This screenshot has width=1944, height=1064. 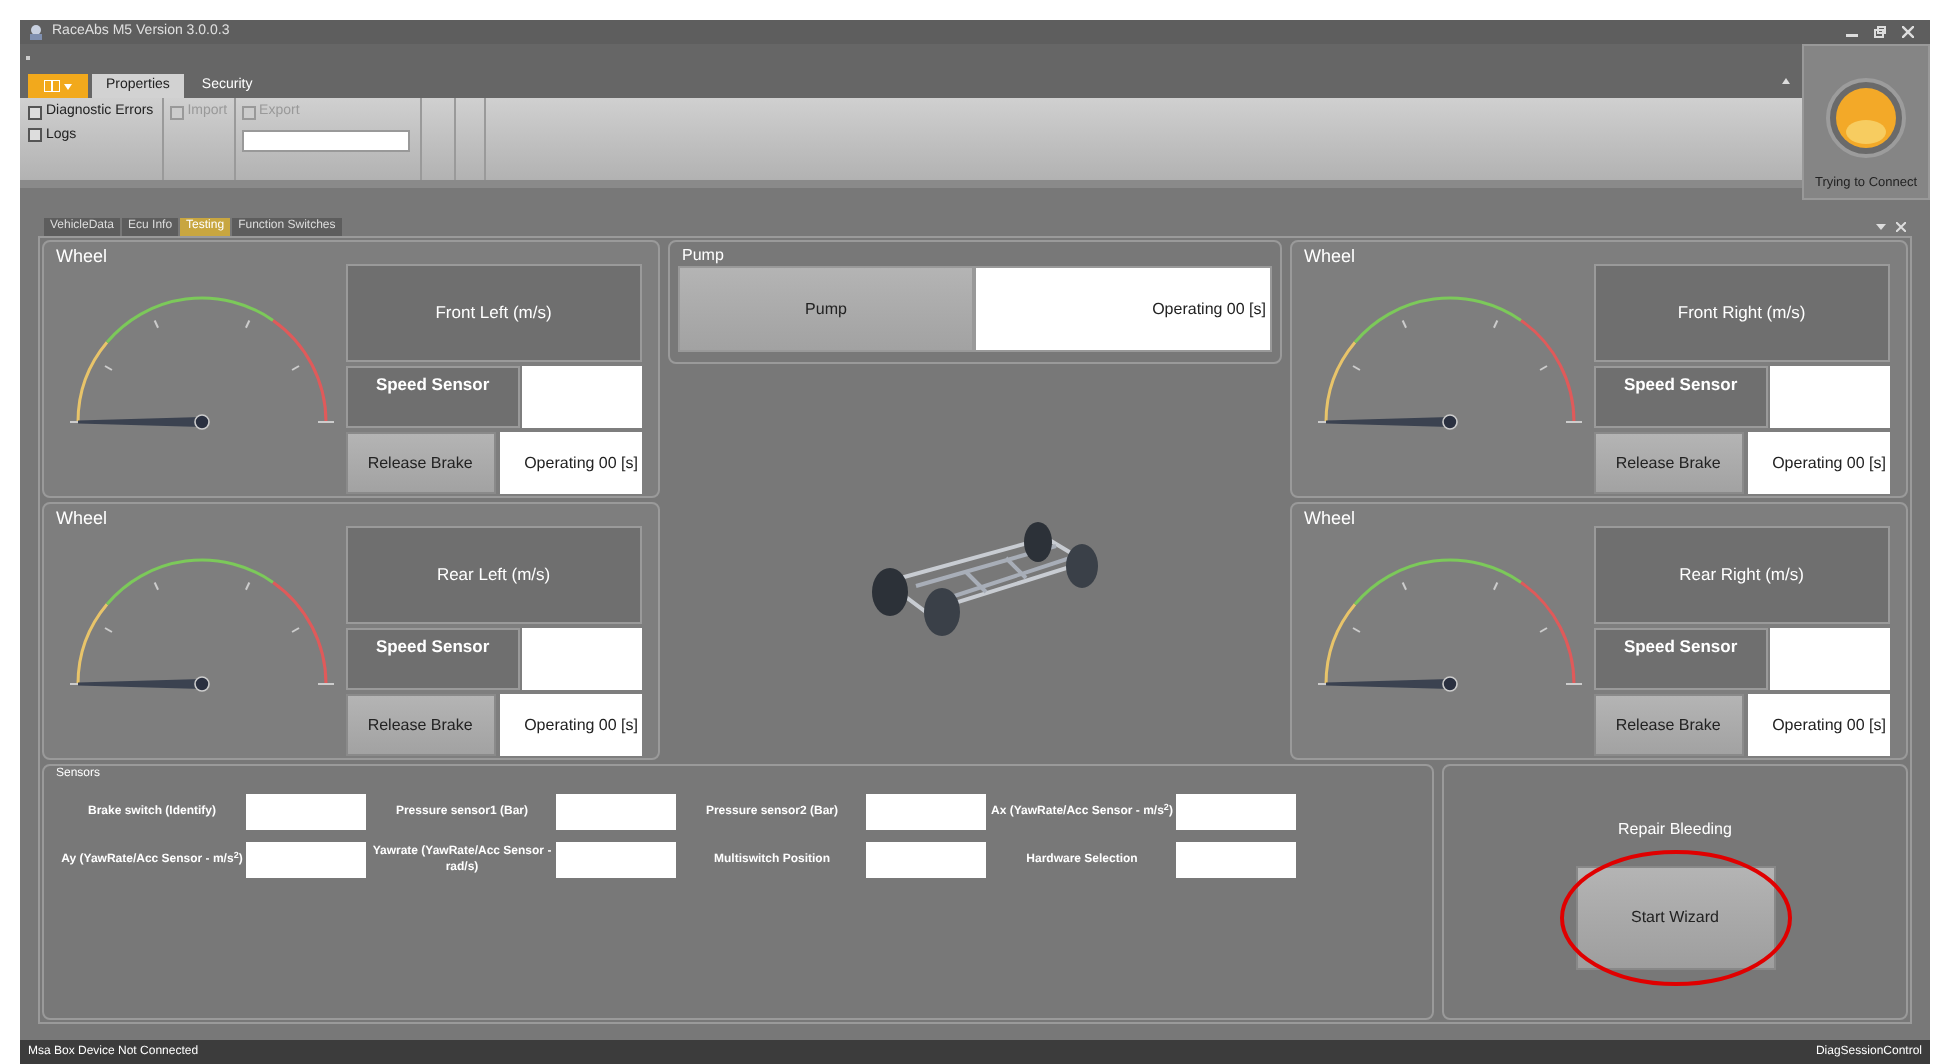 What do you see at coordinates (826, 309) in the screenshot?
I see `pump-button: Pump` at bounding box center [826, 309].